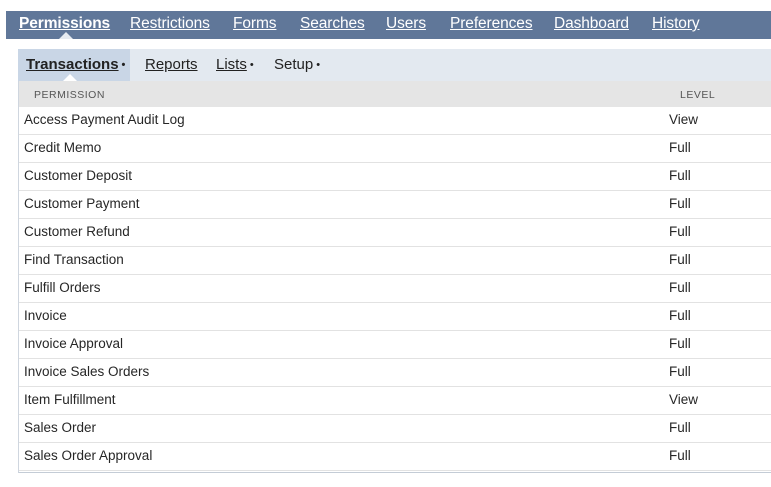 The height and width of the screenshot is (487, 771). I want to click on tab-forms: Forms, so click(255, 24).